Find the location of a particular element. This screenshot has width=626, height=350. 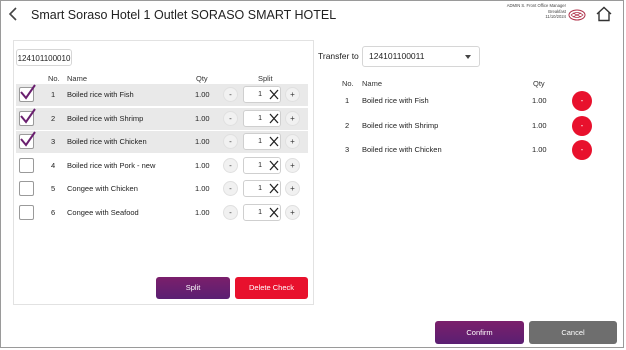

split-button: Split is located at coordinates (193, 288).